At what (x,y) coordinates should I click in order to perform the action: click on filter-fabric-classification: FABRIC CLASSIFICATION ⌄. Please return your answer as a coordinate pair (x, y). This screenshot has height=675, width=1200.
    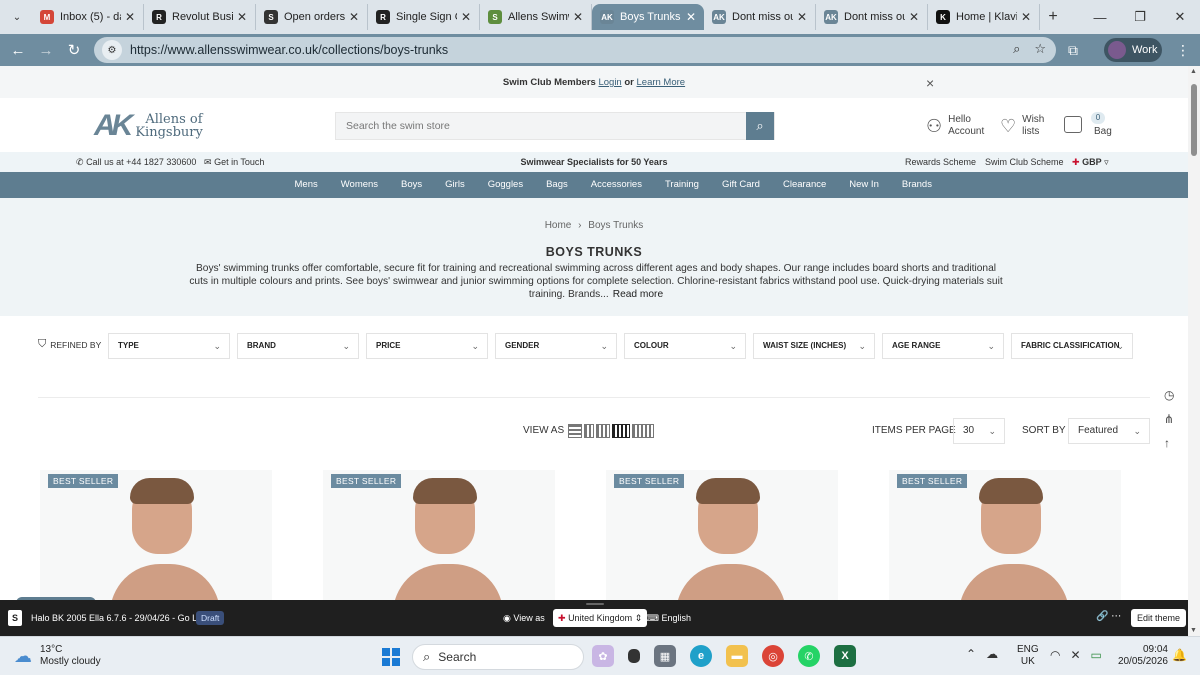
    Looking at the image, I should click on (1072, 346).